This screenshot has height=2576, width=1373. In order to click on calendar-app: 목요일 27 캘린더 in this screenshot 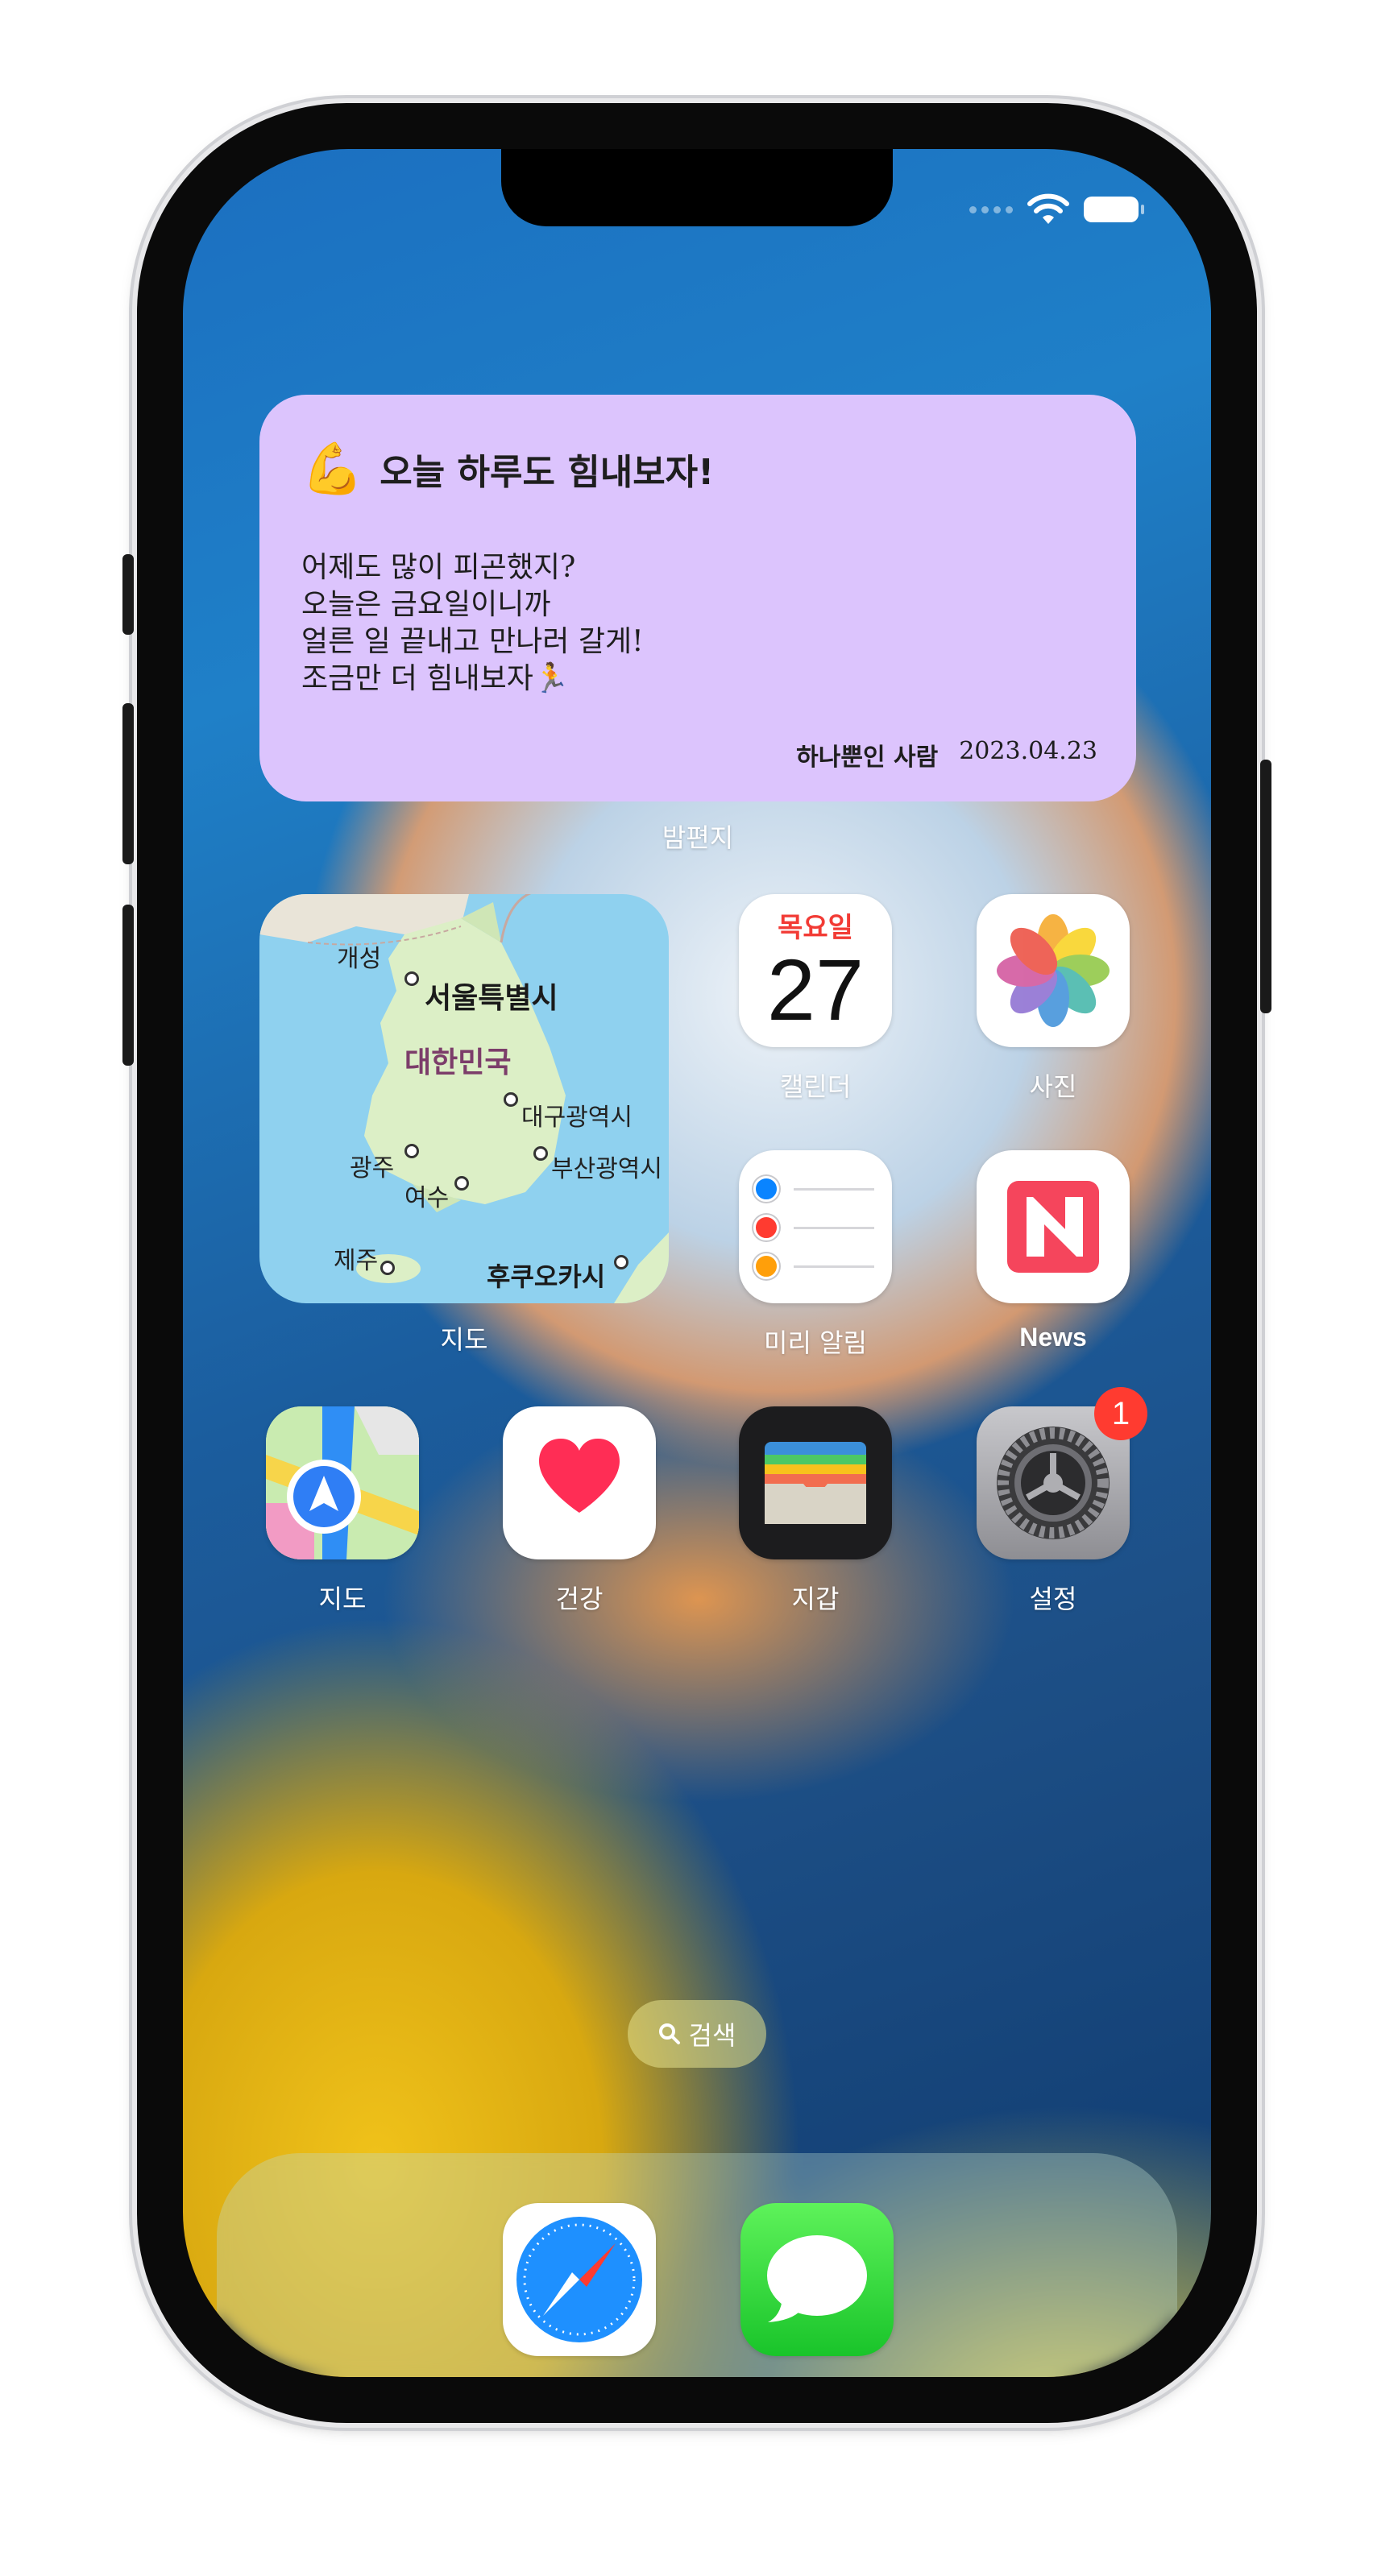, I will do `click(816, 998)`.